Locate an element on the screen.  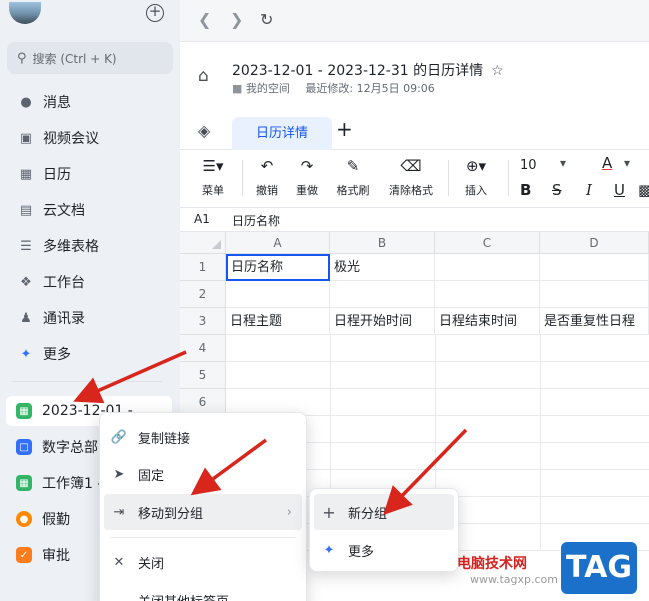
row-header: 5 is located at coordinates (203, 375).